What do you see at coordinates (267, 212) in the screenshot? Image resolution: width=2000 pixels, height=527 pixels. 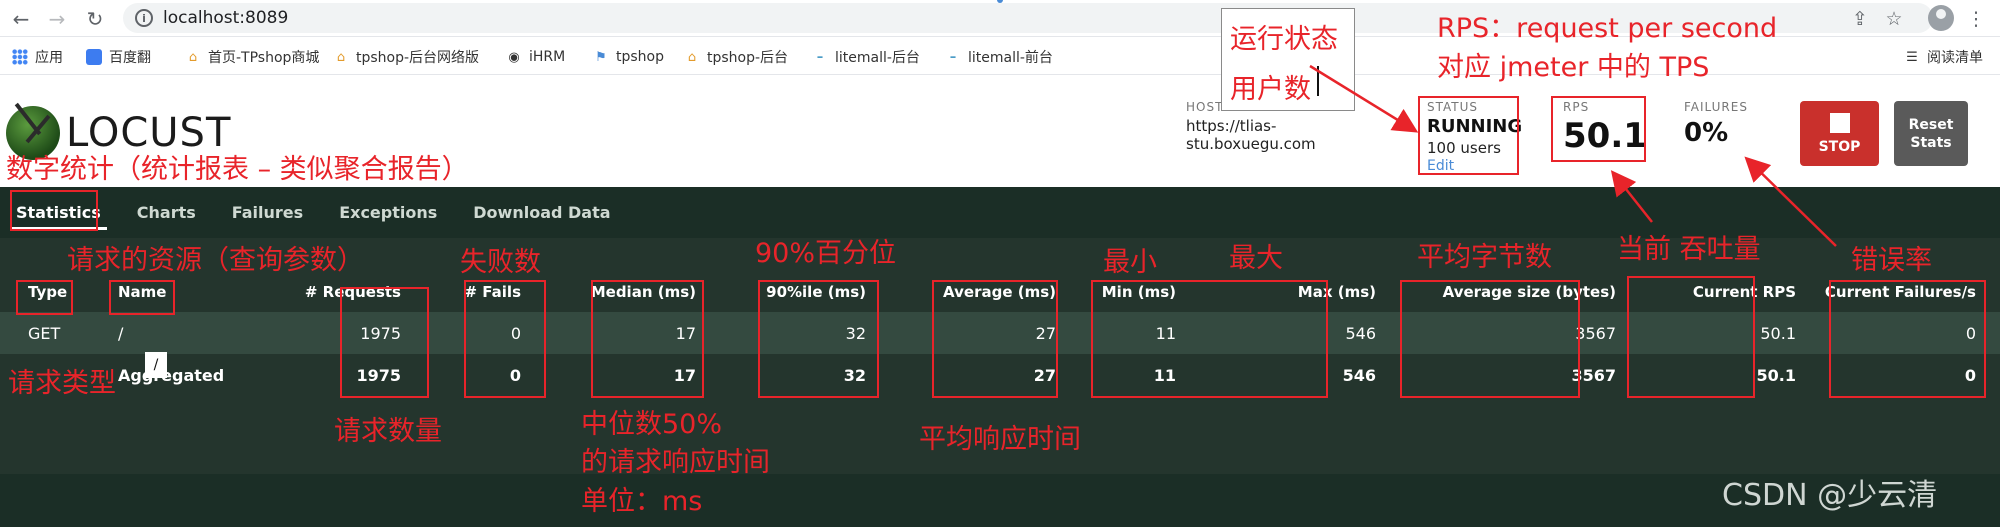 I see `tab-failures: Failures` at bounding box center [267, 212].